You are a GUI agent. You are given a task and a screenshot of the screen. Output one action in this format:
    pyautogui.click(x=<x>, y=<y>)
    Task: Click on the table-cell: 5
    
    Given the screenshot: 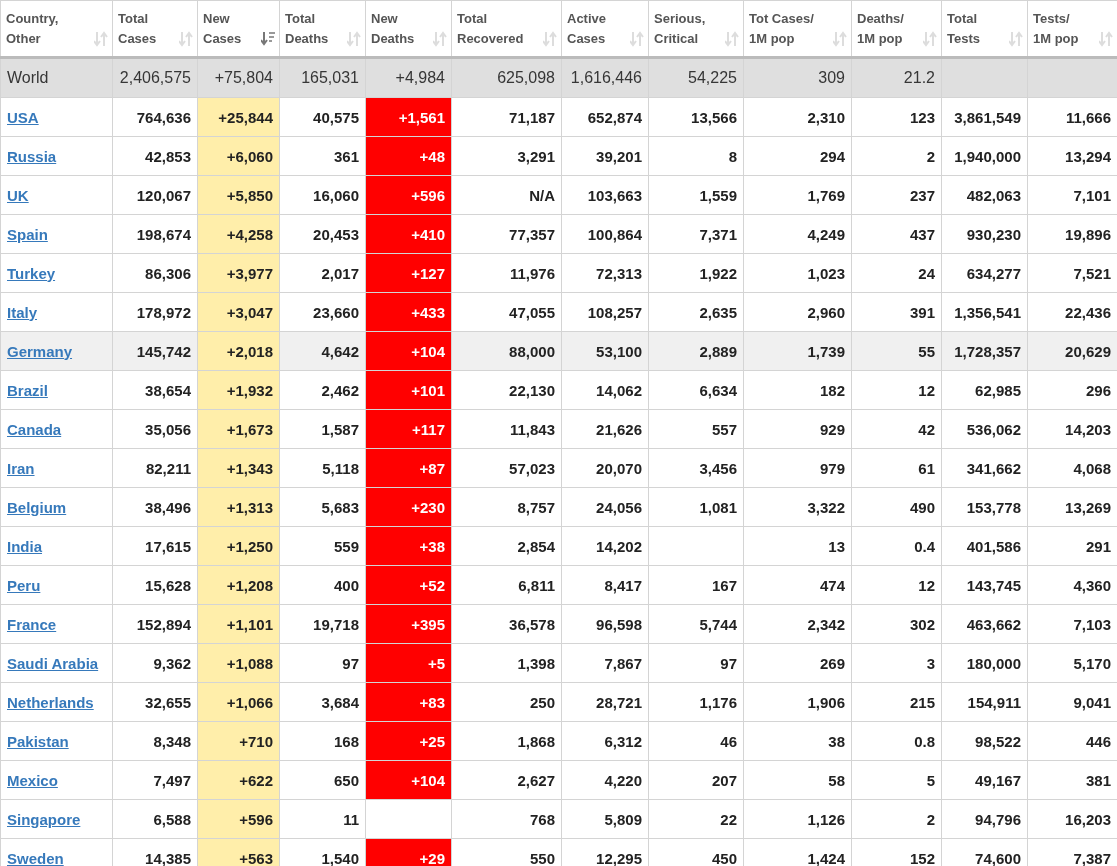 What is the action you would take?
    pyautogui.click(x=896, y=780)
    